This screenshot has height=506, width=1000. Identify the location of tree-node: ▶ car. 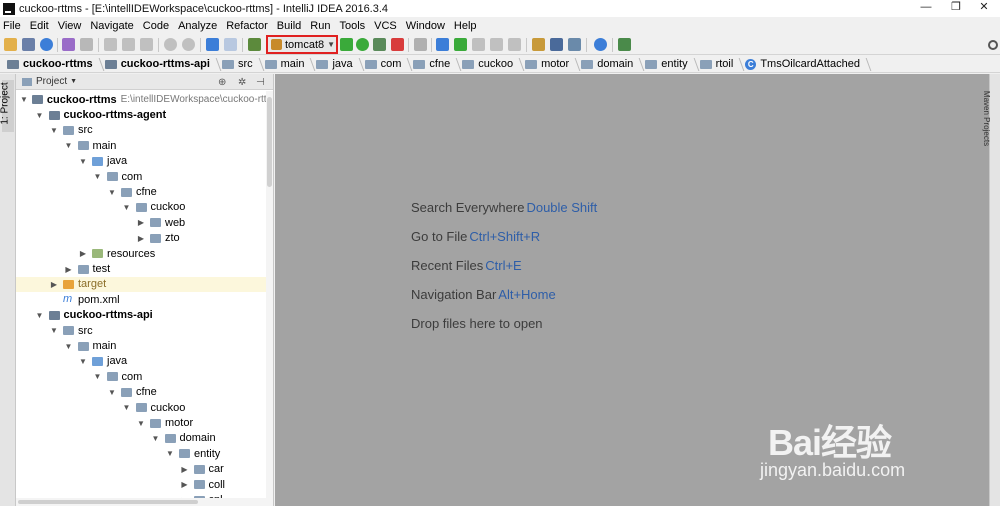
(141, 469).